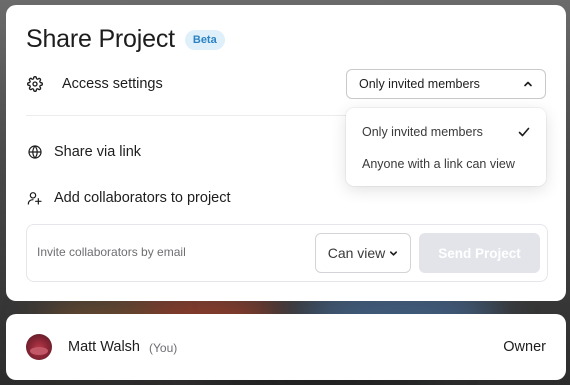  I want to click on share-via-link-label: Share via link, so click(98, 152).